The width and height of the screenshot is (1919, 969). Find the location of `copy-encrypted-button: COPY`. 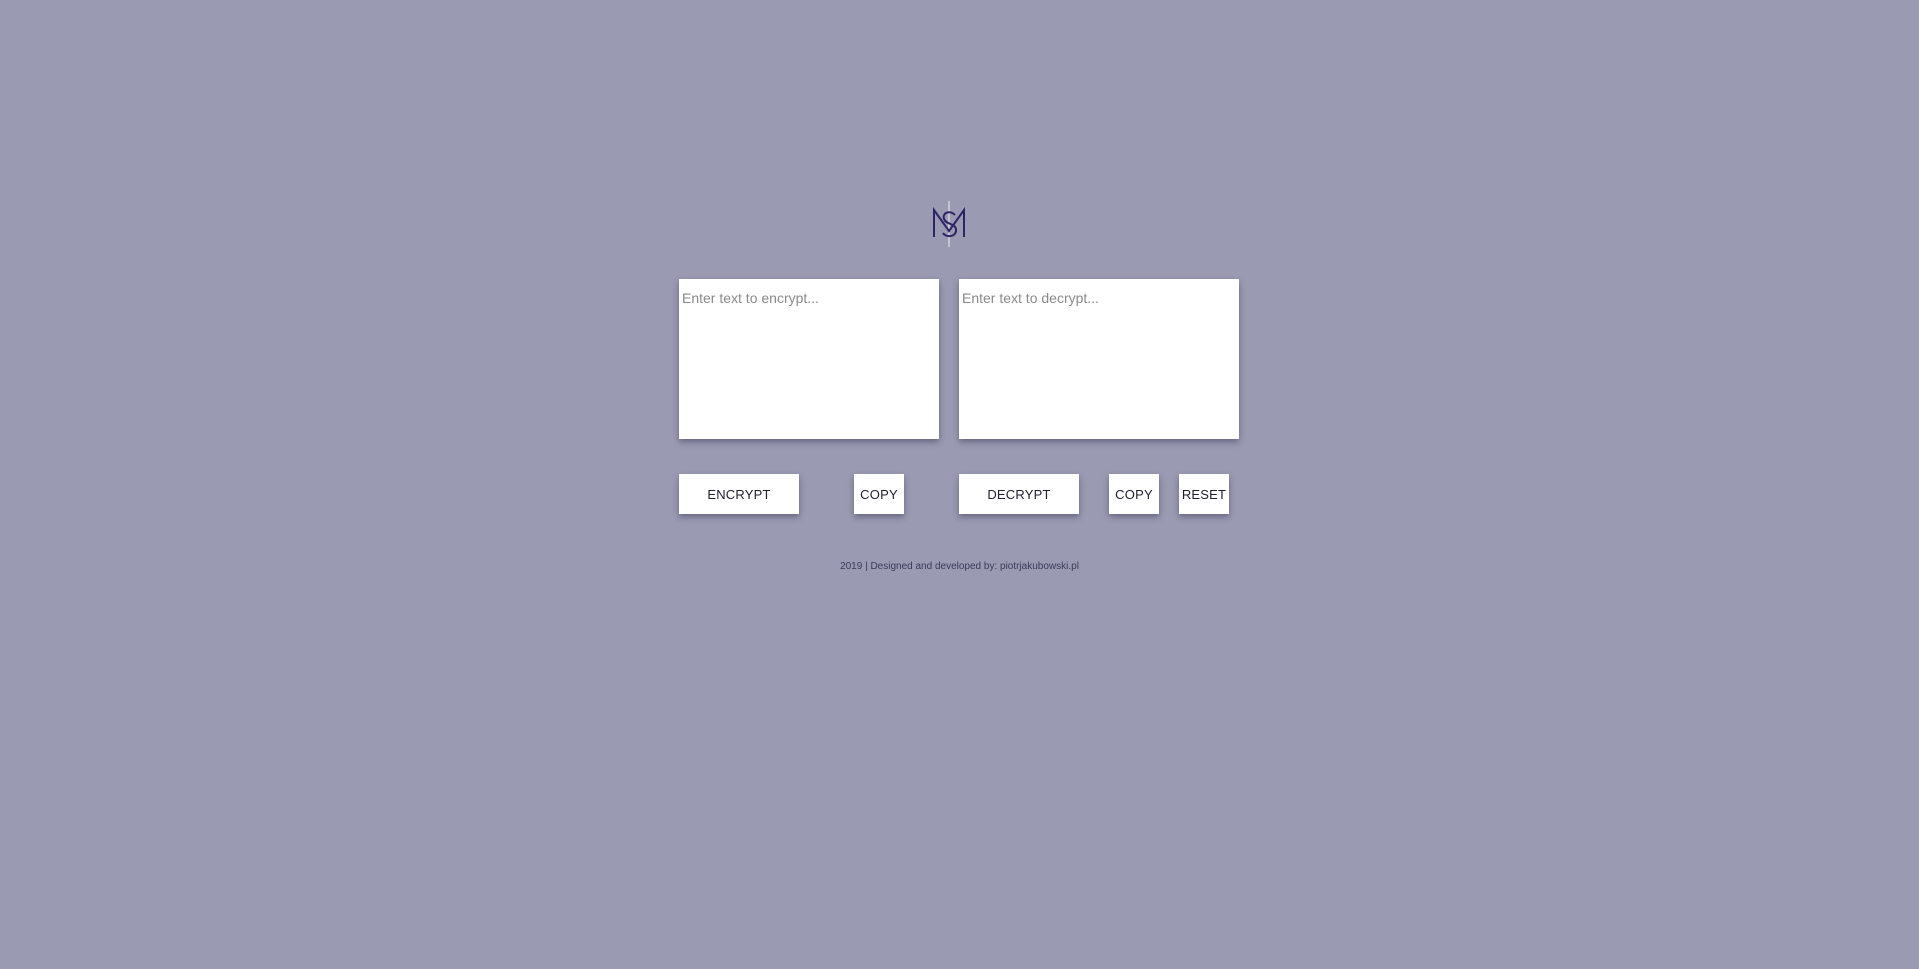

copy-encrypted-button: COPY is located at coordinates (879, 494).